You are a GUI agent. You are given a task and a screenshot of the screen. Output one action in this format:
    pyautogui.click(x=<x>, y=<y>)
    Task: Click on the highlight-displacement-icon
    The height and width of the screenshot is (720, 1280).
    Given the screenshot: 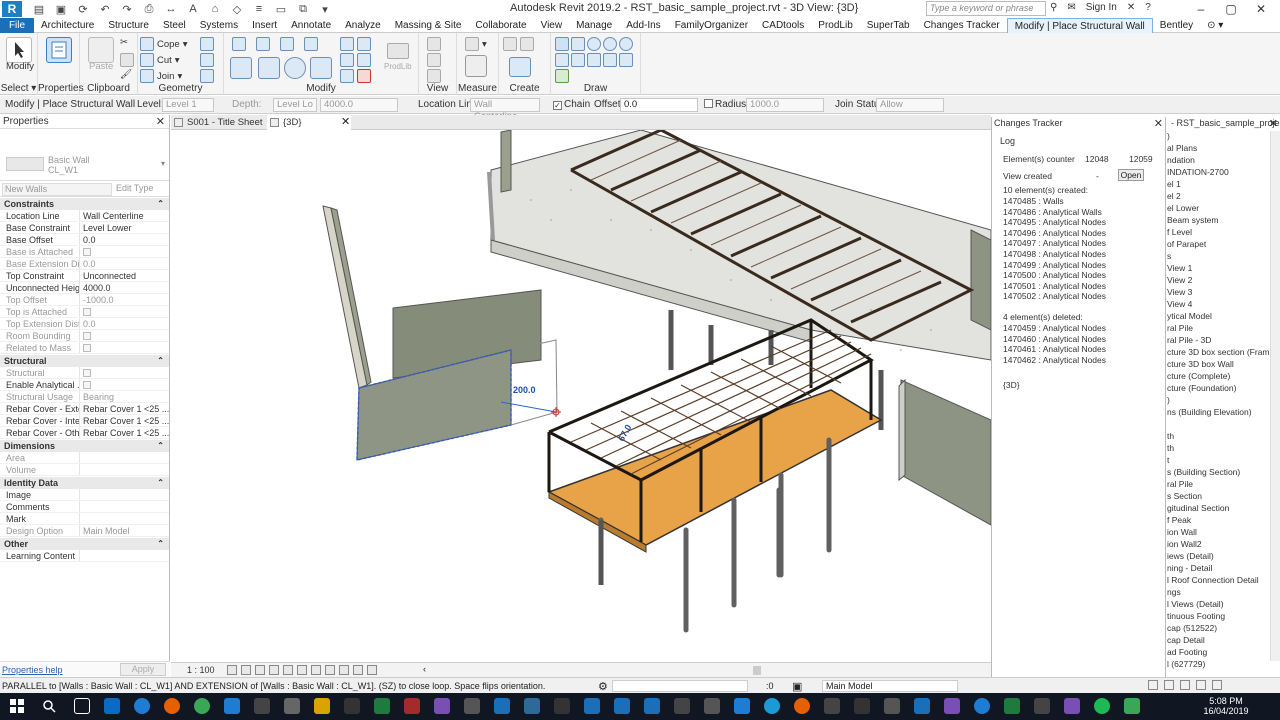 What is the action you would take?
    pyautogui.click(x=372, y=670)
    